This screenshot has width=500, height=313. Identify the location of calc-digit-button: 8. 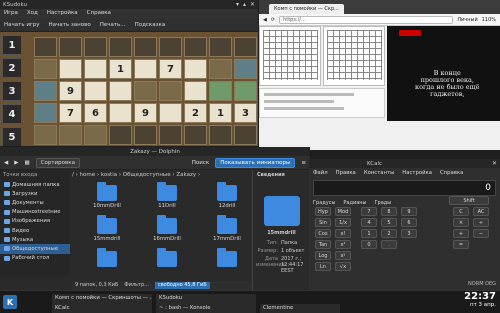
(389, 211).